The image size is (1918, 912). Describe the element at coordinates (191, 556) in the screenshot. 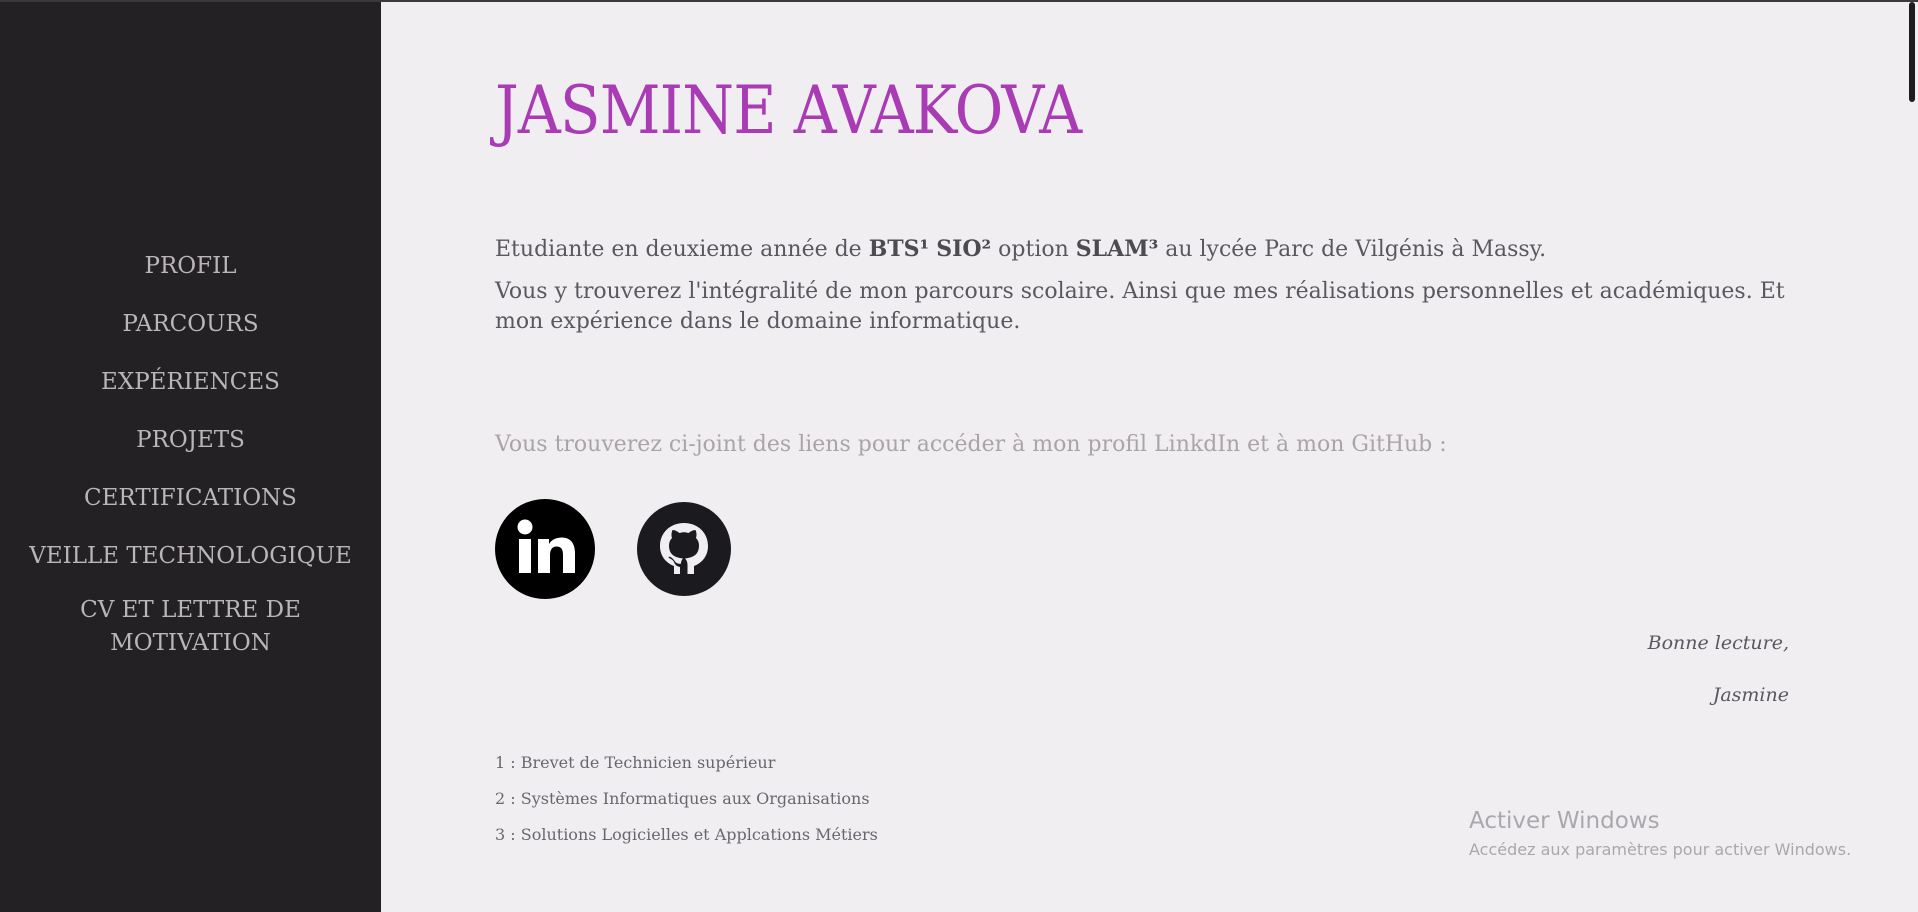

I see `nav-item-veille-technologique: VEILLE TECHNOLOGIQUE` at that location.